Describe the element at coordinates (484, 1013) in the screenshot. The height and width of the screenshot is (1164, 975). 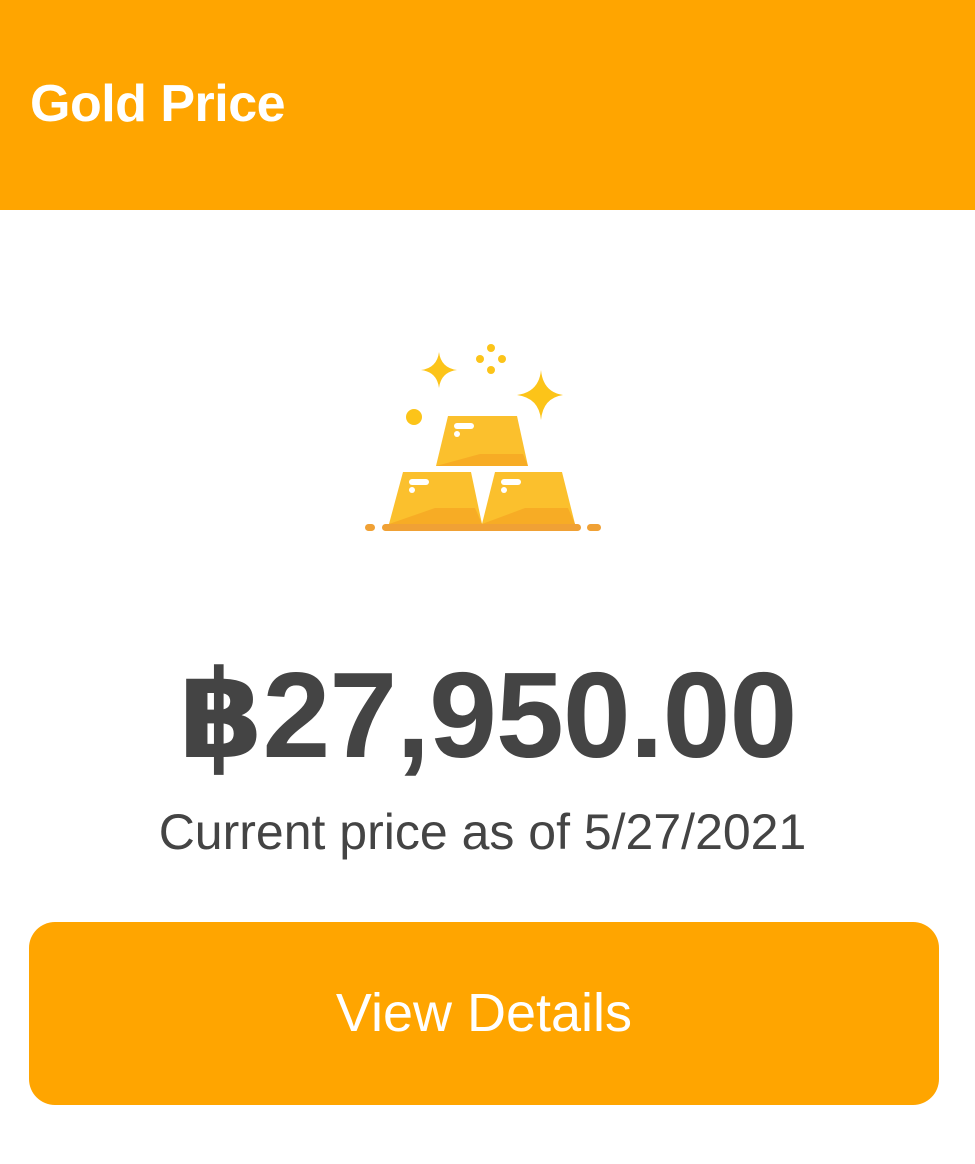
I see `view-details-button: View Details` at that location.